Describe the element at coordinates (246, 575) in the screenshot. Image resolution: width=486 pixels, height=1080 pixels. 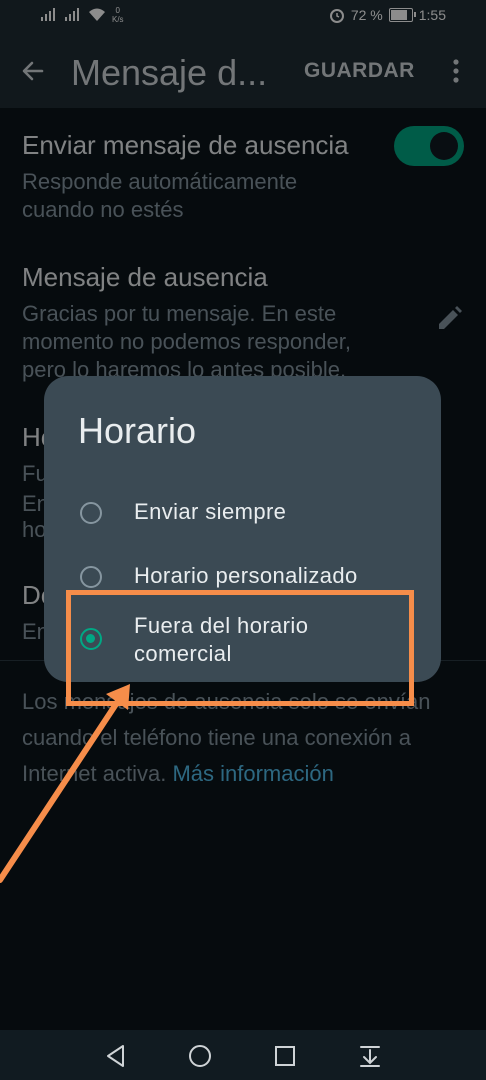
I see `option-custom-label: Horario personalizado` at that location.